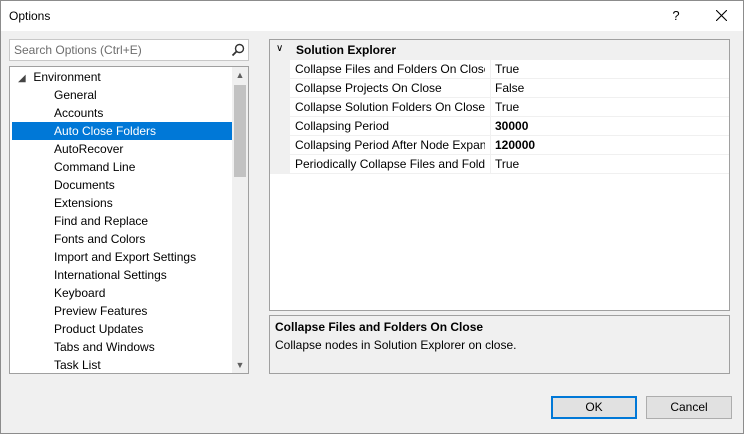 The height and width of the screenshot is (434, 744). Describe the element at coordinates (342, 126) in the screenshot. I see `property-name: Collapsing Period` at that location.